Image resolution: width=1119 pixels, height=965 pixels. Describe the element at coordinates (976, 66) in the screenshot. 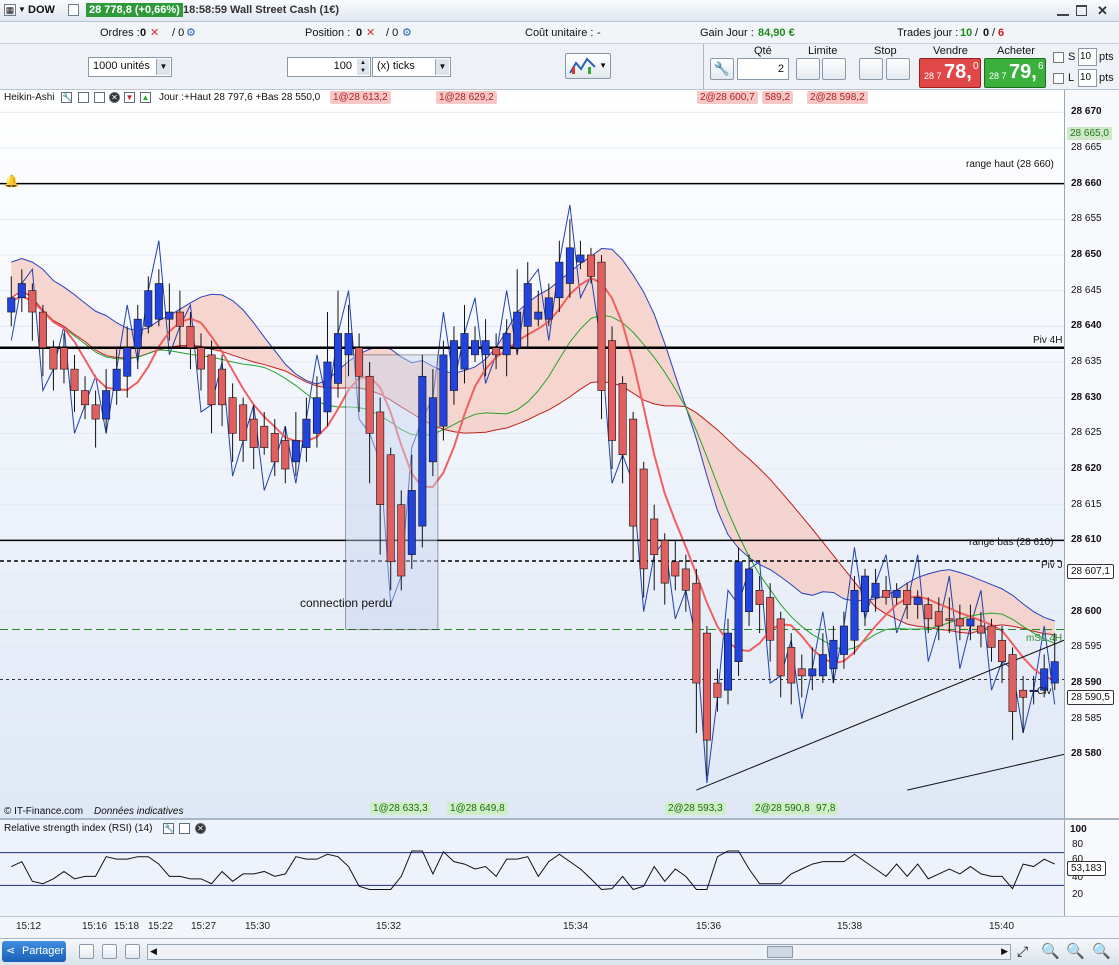

I see `sell-price-sup: 0` at that location.